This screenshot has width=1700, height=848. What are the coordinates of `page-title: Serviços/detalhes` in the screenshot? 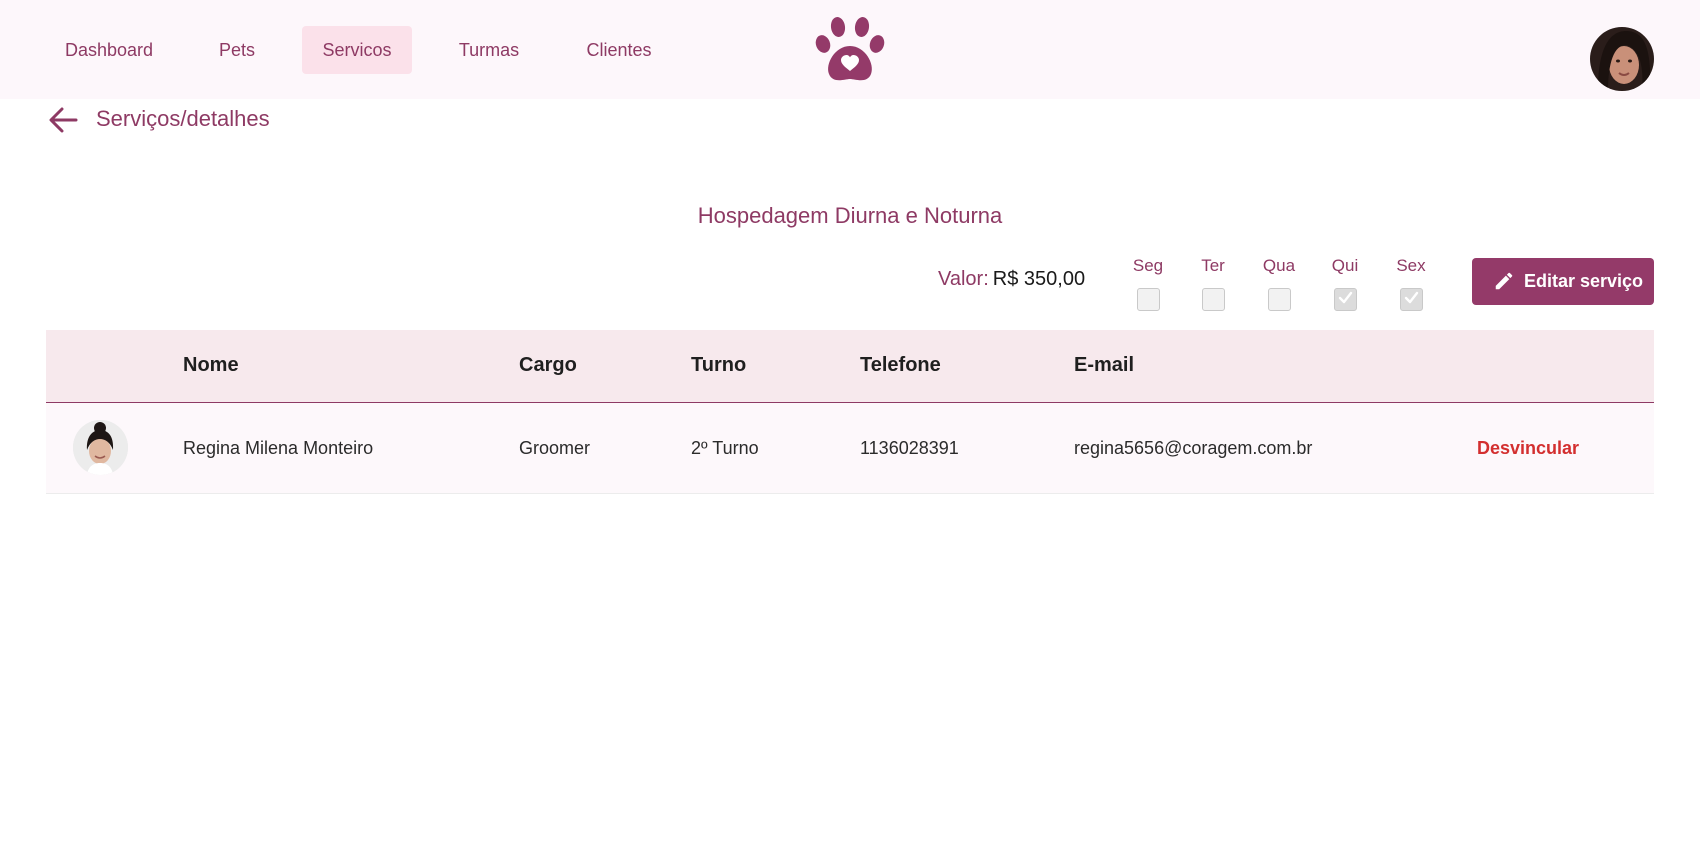 It's located at (183, 118).